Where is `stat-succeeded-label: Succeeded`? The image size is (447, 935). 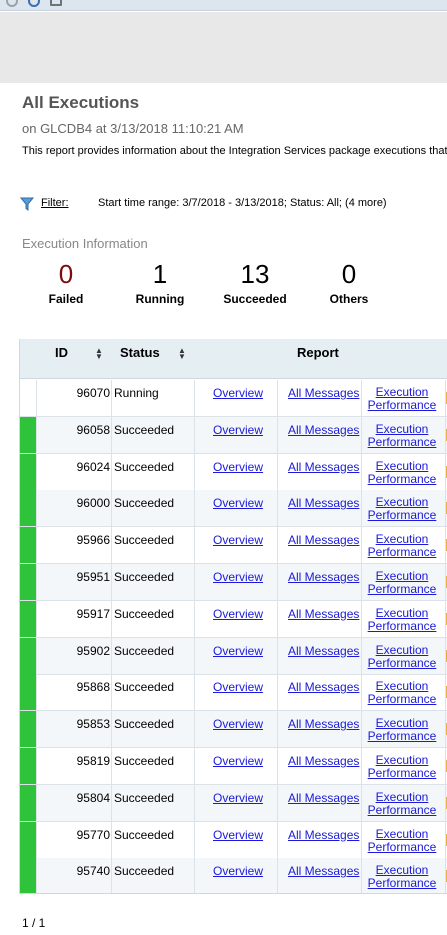 stat-succeeded-label: Succeeded is located at coordinates (255, 299).